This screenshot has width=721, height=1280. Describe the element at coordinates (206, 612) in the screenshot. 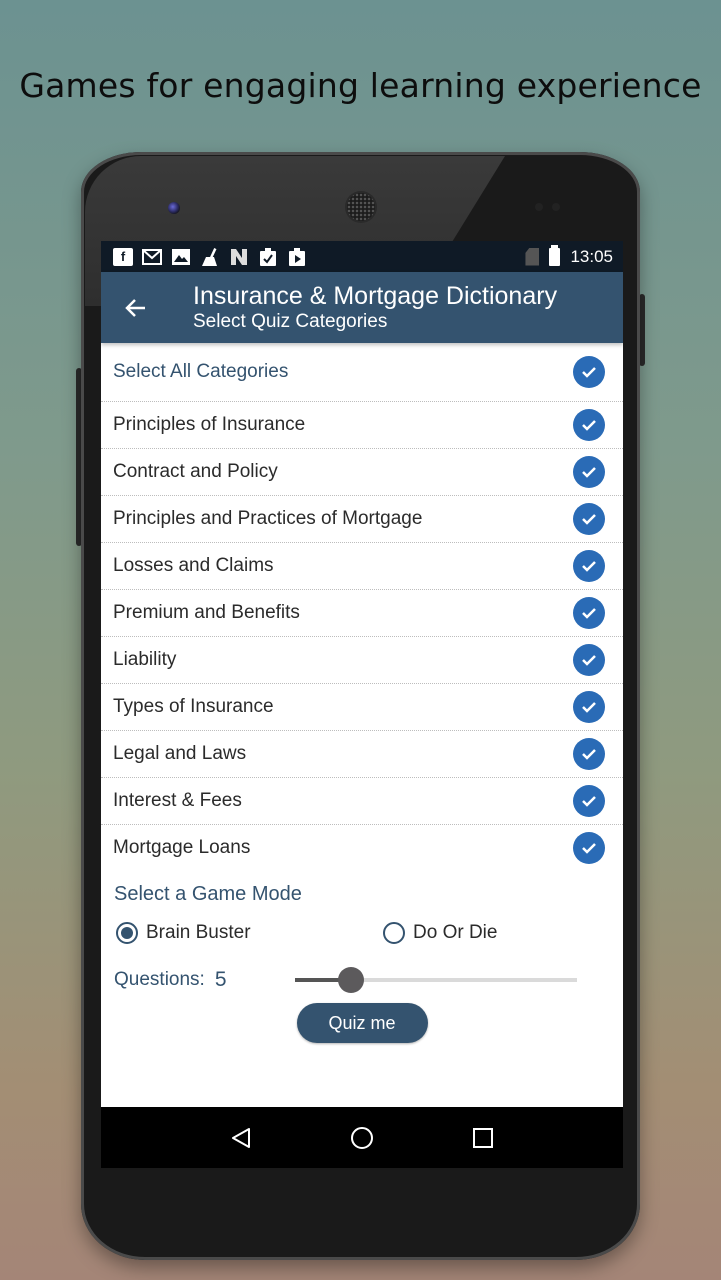

I see `category-label: Premium and Benefits` at that location.